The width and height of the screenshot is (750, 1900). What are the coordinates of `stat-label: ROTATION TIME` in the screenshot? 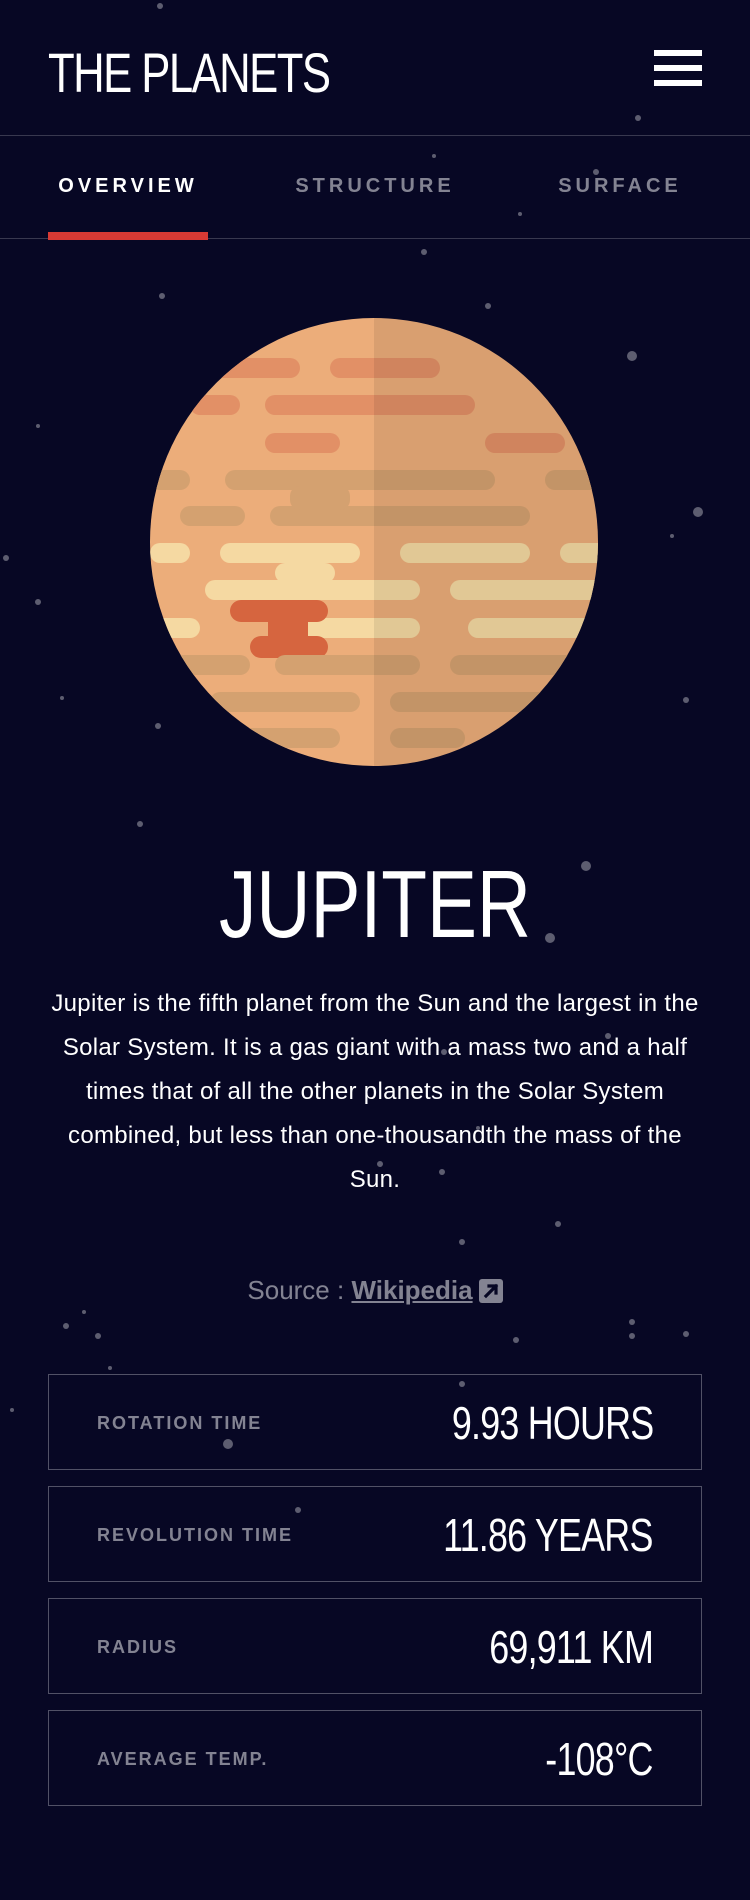 It's located at (180, 1423).